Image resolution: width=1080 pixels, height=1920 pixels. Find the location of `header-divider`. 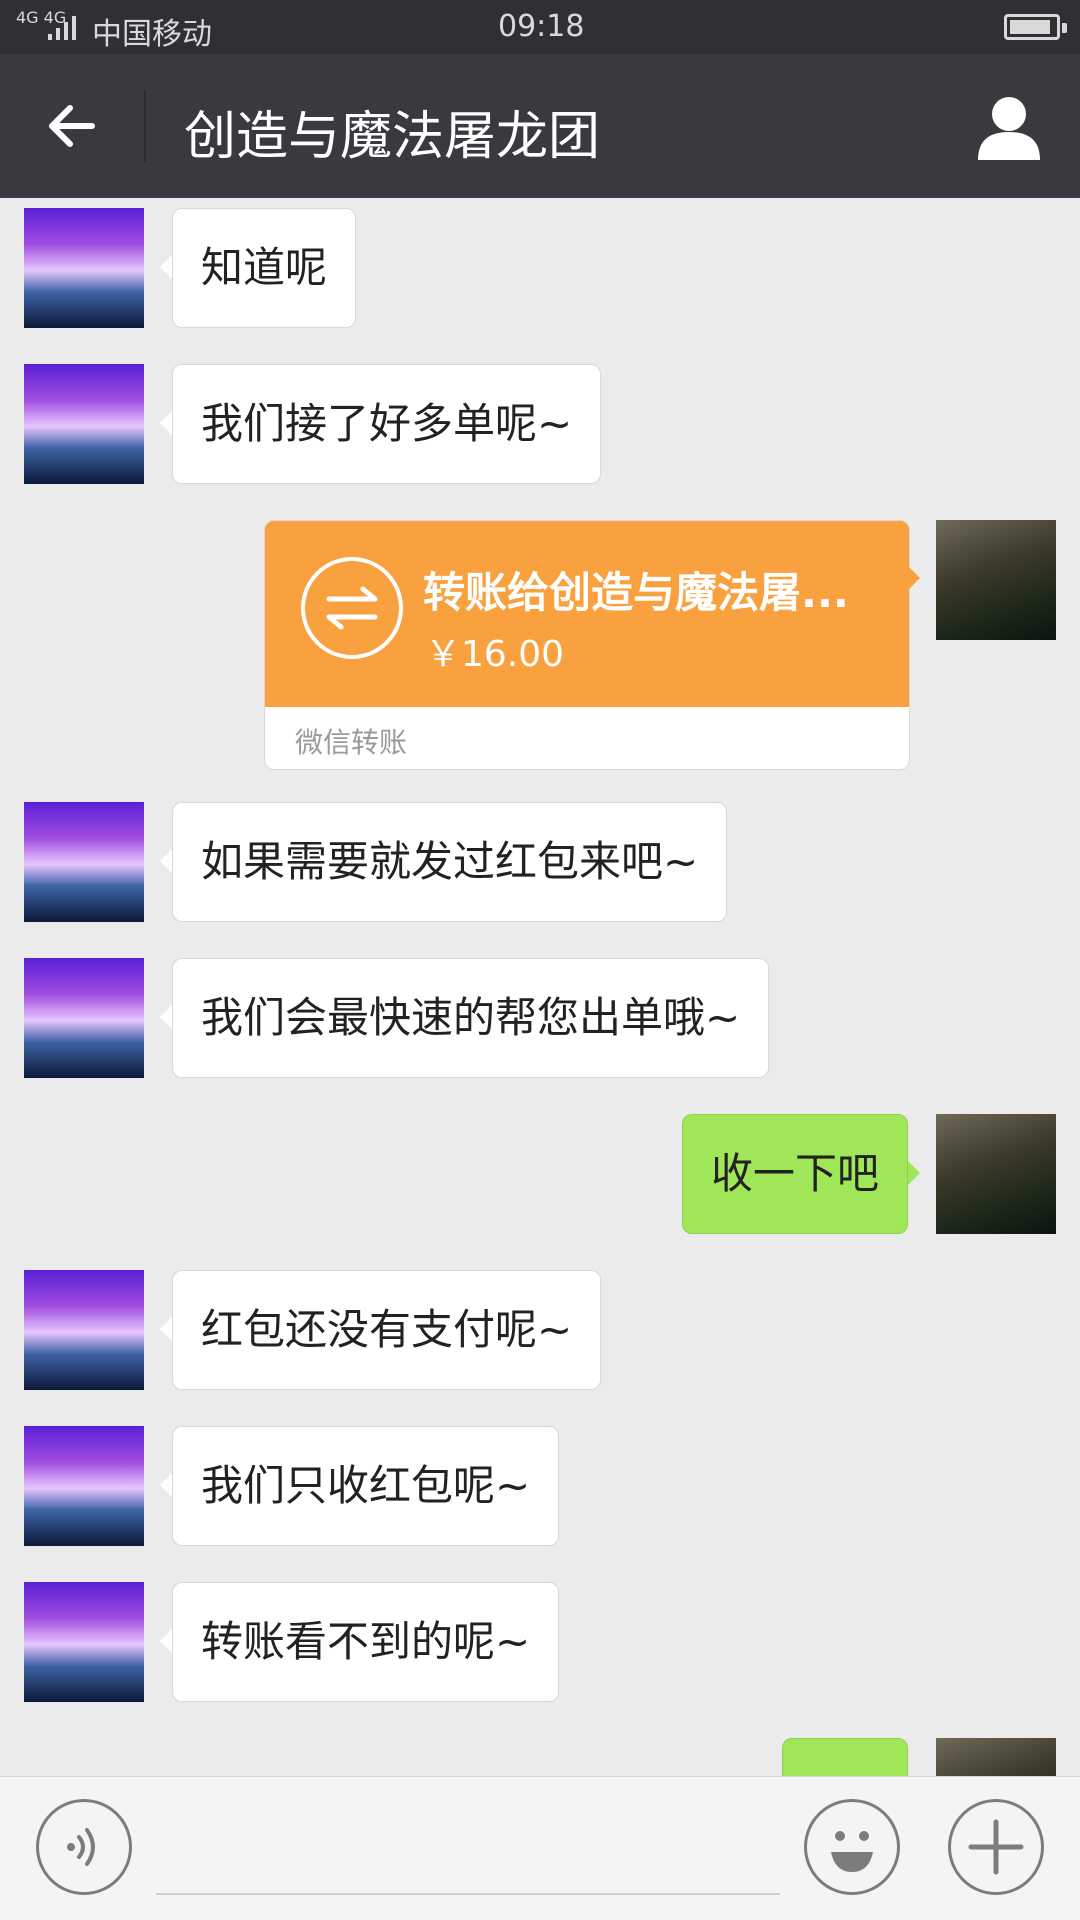

header-divider is located at coordinates (145, 126).